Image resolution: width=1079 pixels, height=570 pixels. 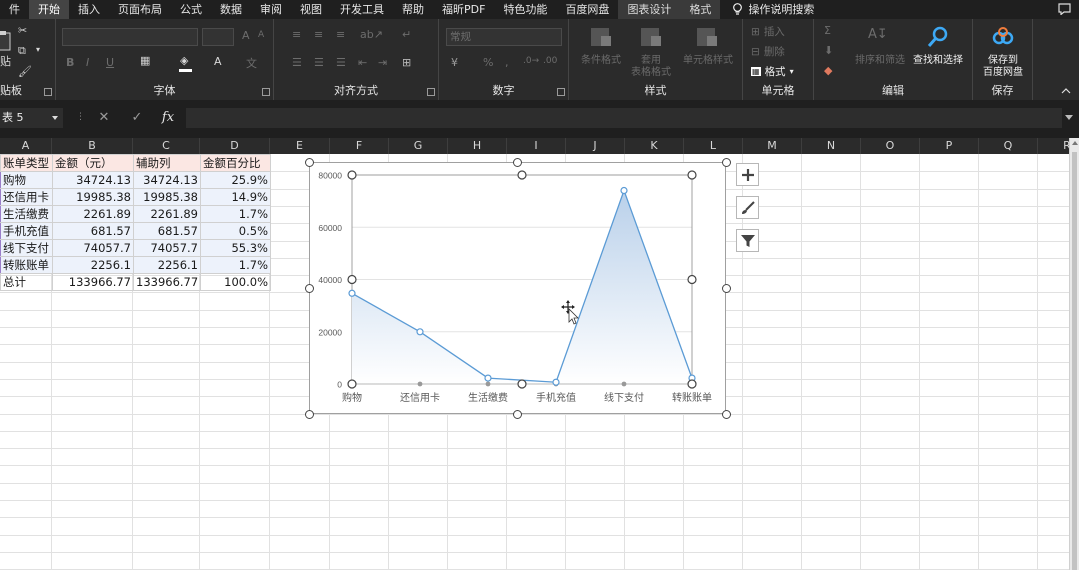 I want to click on align-right-icon: ☰, so click(x=341, y=62).